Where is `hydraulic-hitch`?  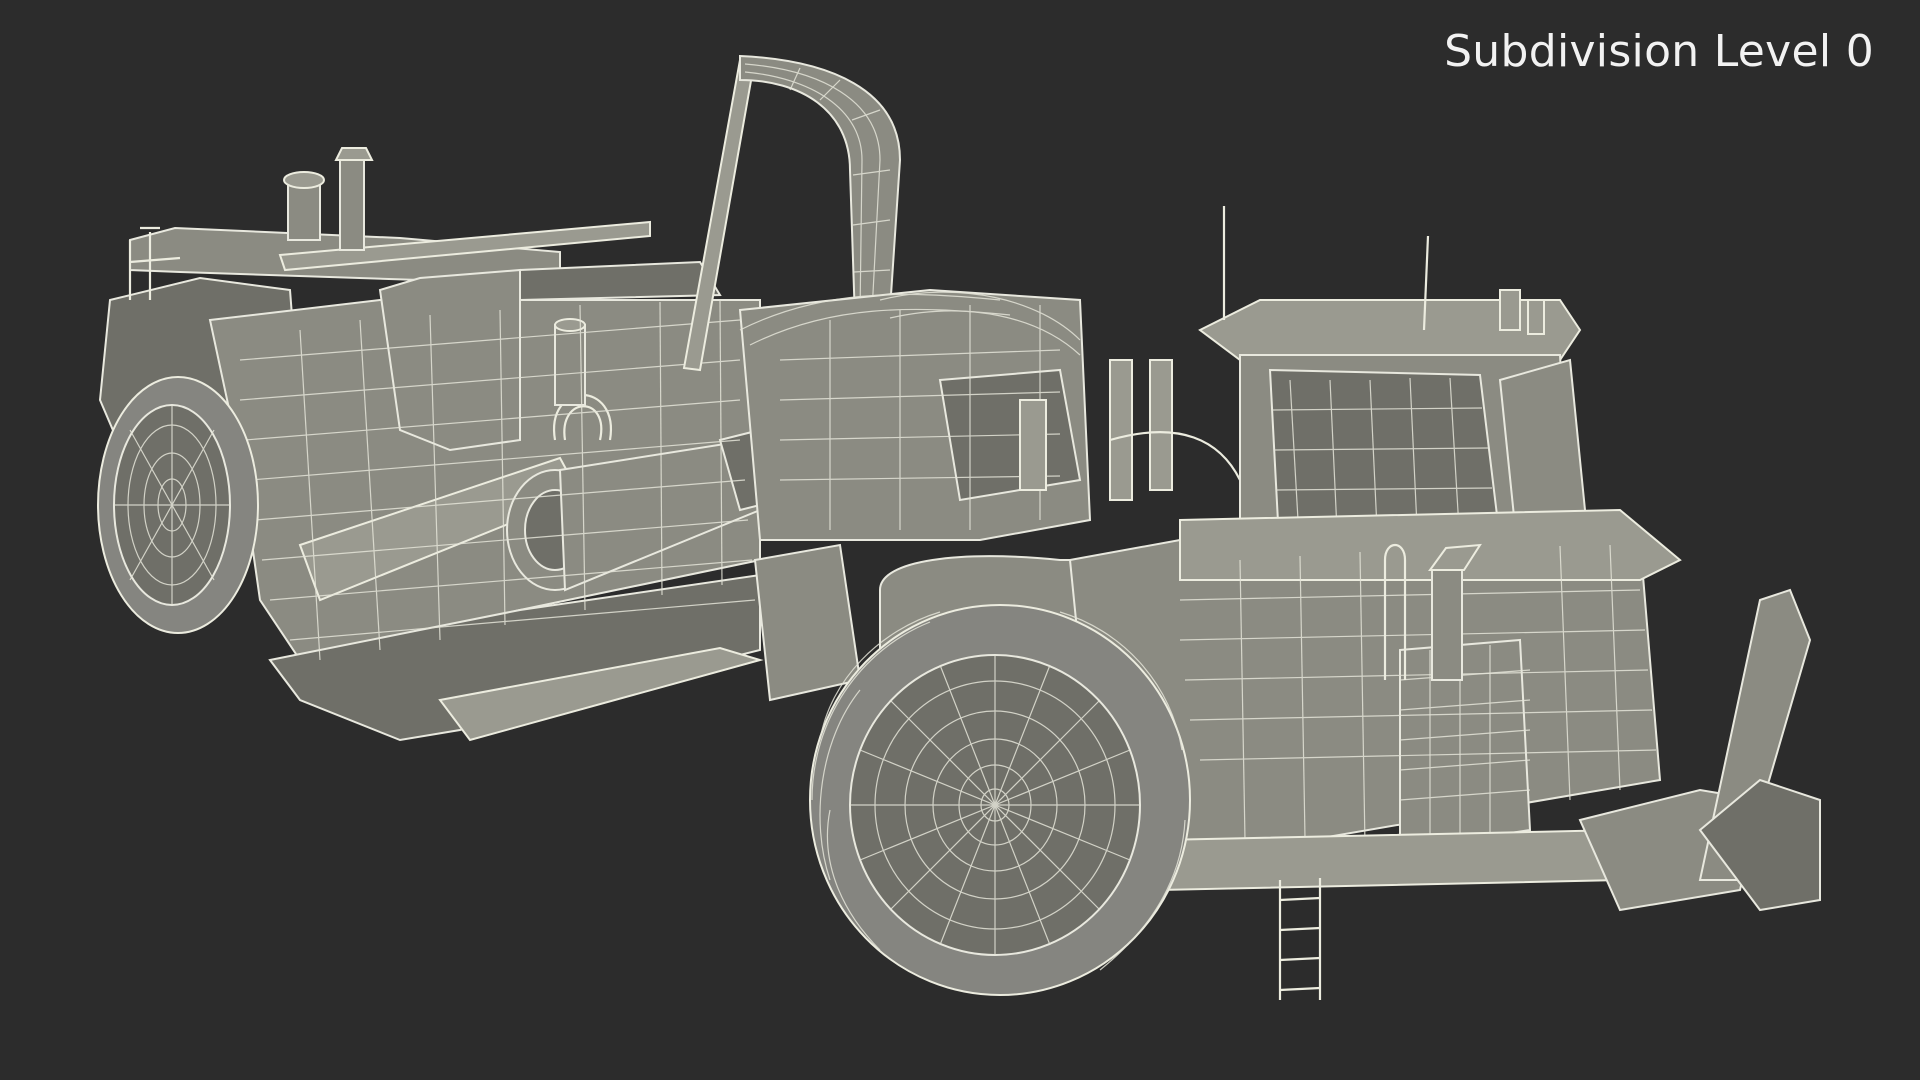 hydraulic-hitch is located at coordinates (989, 414).